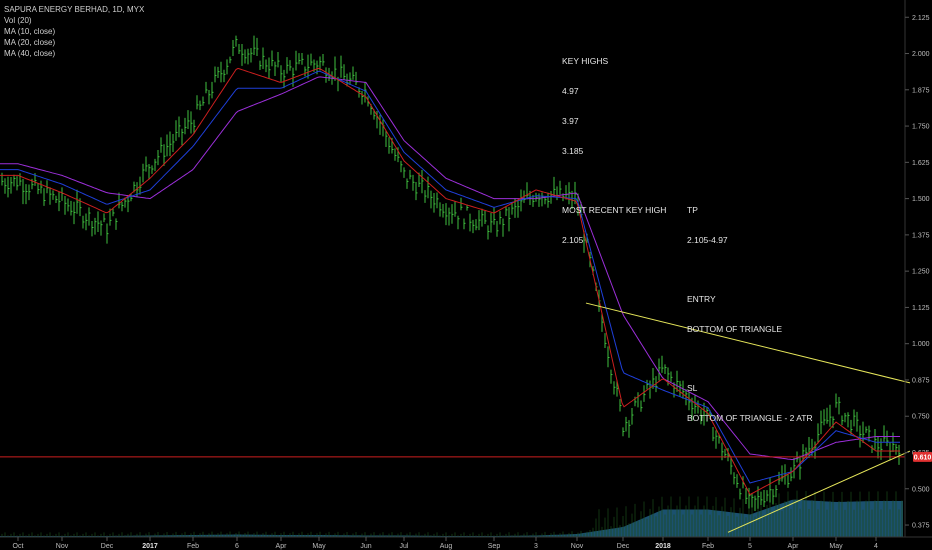 The width and height of the screenshot is (932, 550). Describe the element at coordinates (614, 210) in the screenshot. I see `recent-high-title: MOST RECENT KEY HIGH` at that location.